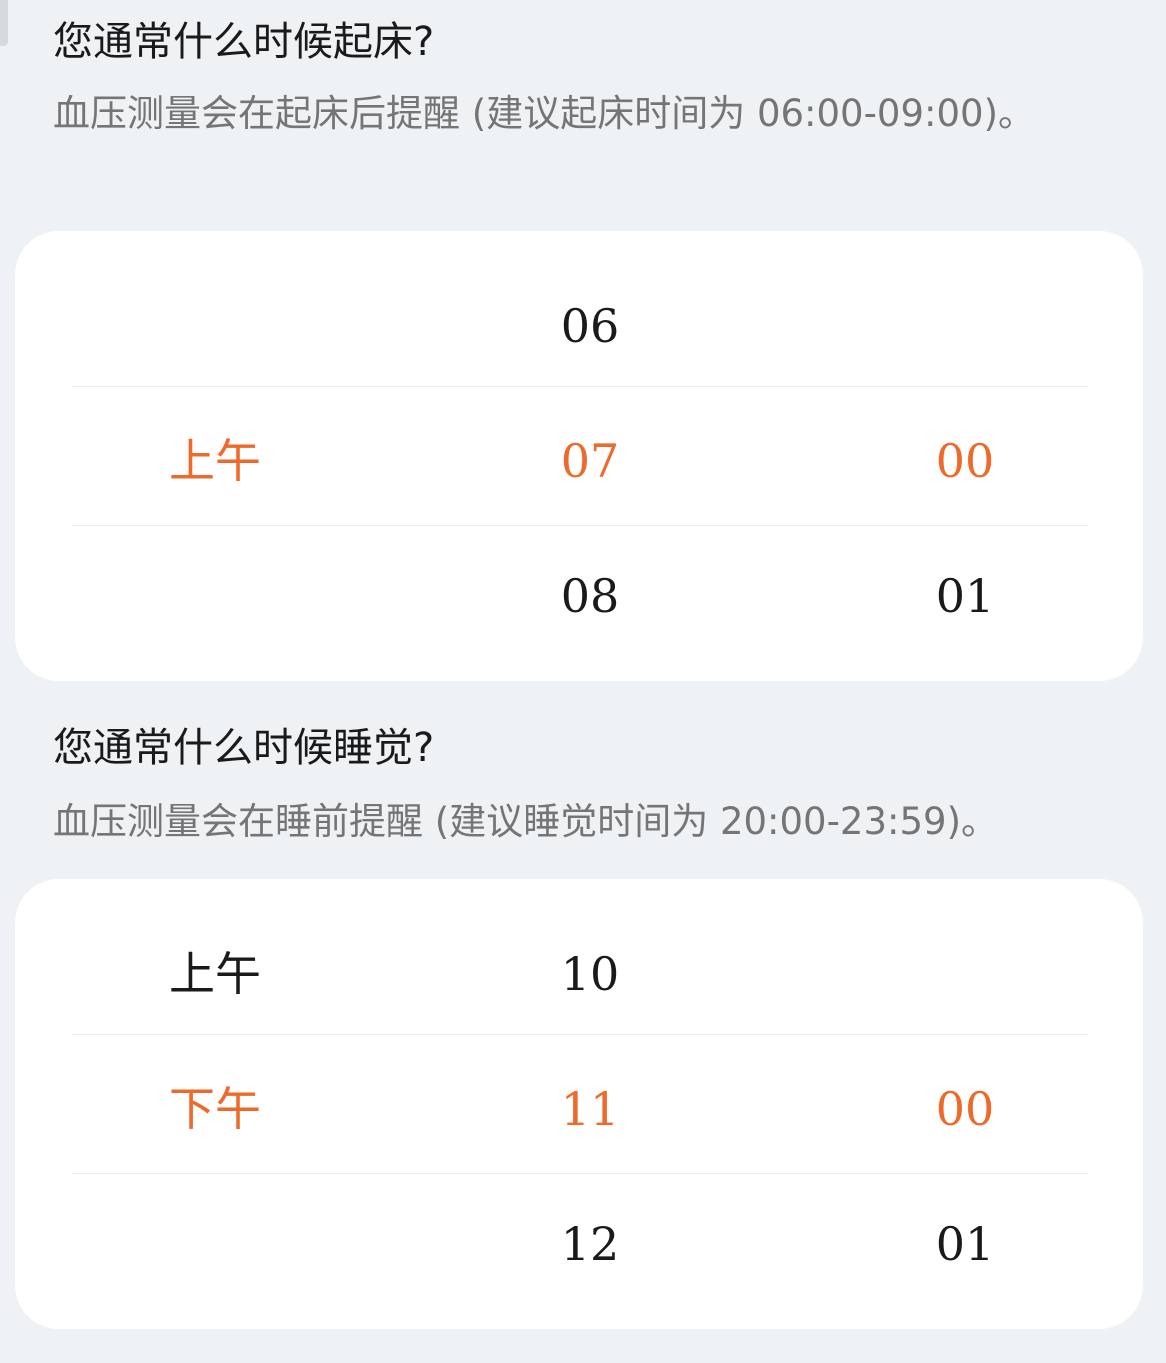 This screenshot has height=1363, width=1166. What do you see at coordinates (965, 326) in the screenshot?
I see `wake-minute-prev` at bounding box center [965, 326].